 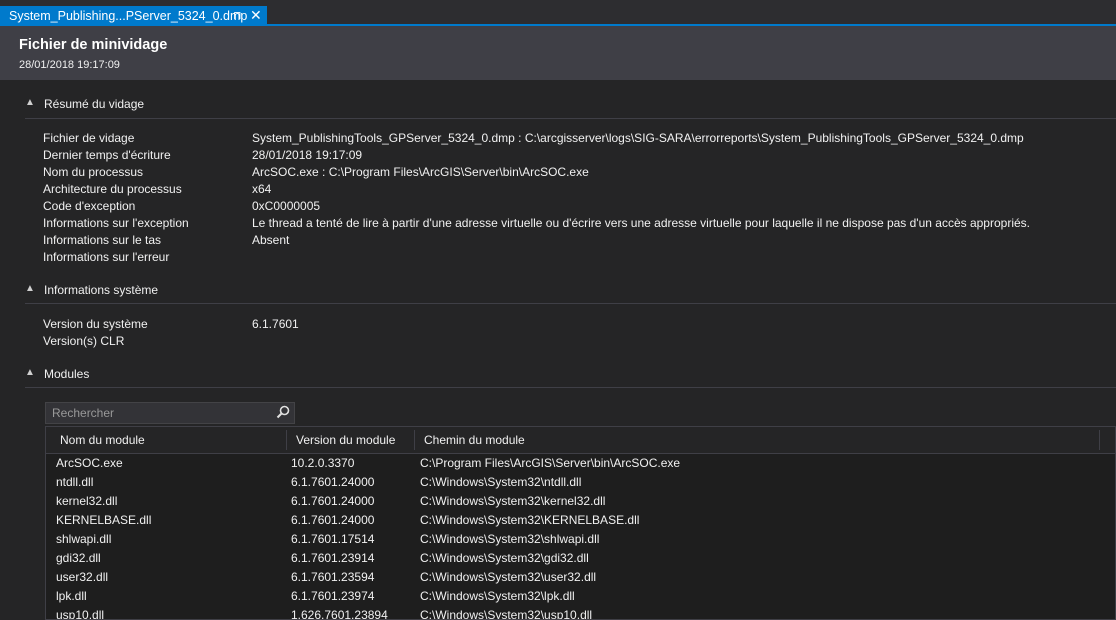 I want to click on page-date: 28/01/2018 19:17:09, so click(x=69, y=65).